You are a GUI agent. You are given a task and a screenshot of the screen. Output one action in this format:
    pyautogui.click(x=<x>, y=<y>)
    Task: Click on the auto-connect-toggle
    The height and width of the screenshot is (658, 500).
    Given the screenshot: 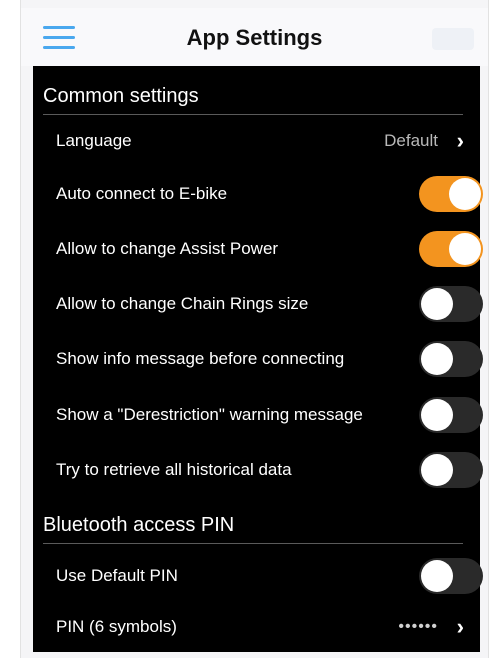 What is the action you would take?
    pyautogui.click(x=451, y=194)
    